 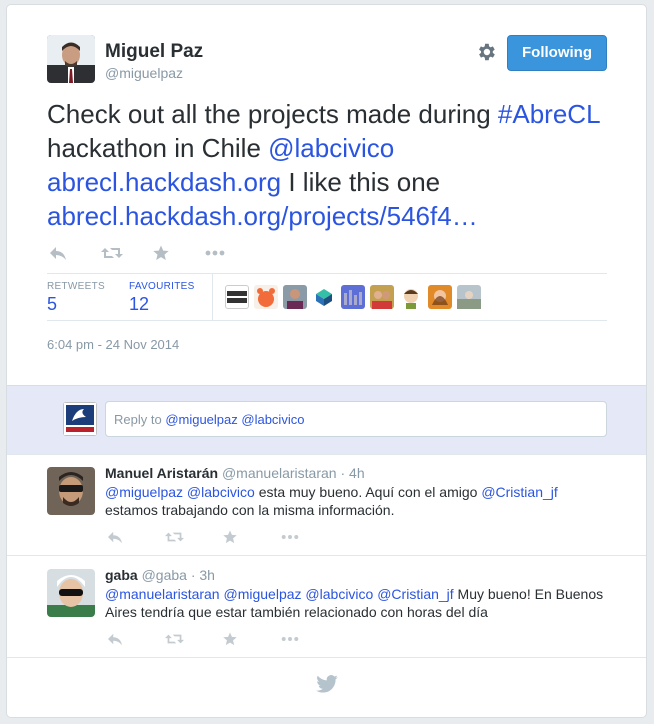 What do you see at coordinates (557, 53) in the screenshot?
I see `following-button: Following` at bounding box center [557, 53].